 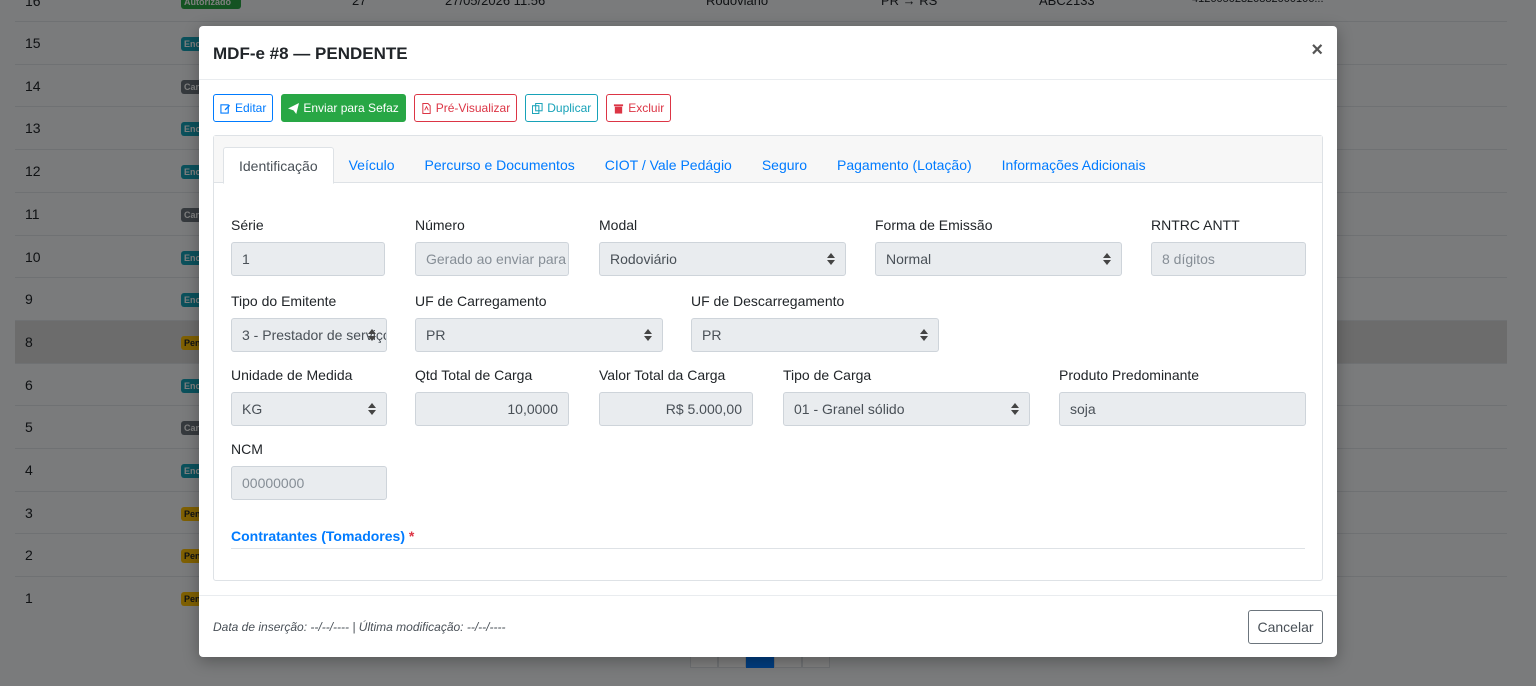 What do you see at coordinates (474, 375) in the screenshot?
I see `qtd-total-label: Qtd Total de Carga` at bounding box center [474, 375].